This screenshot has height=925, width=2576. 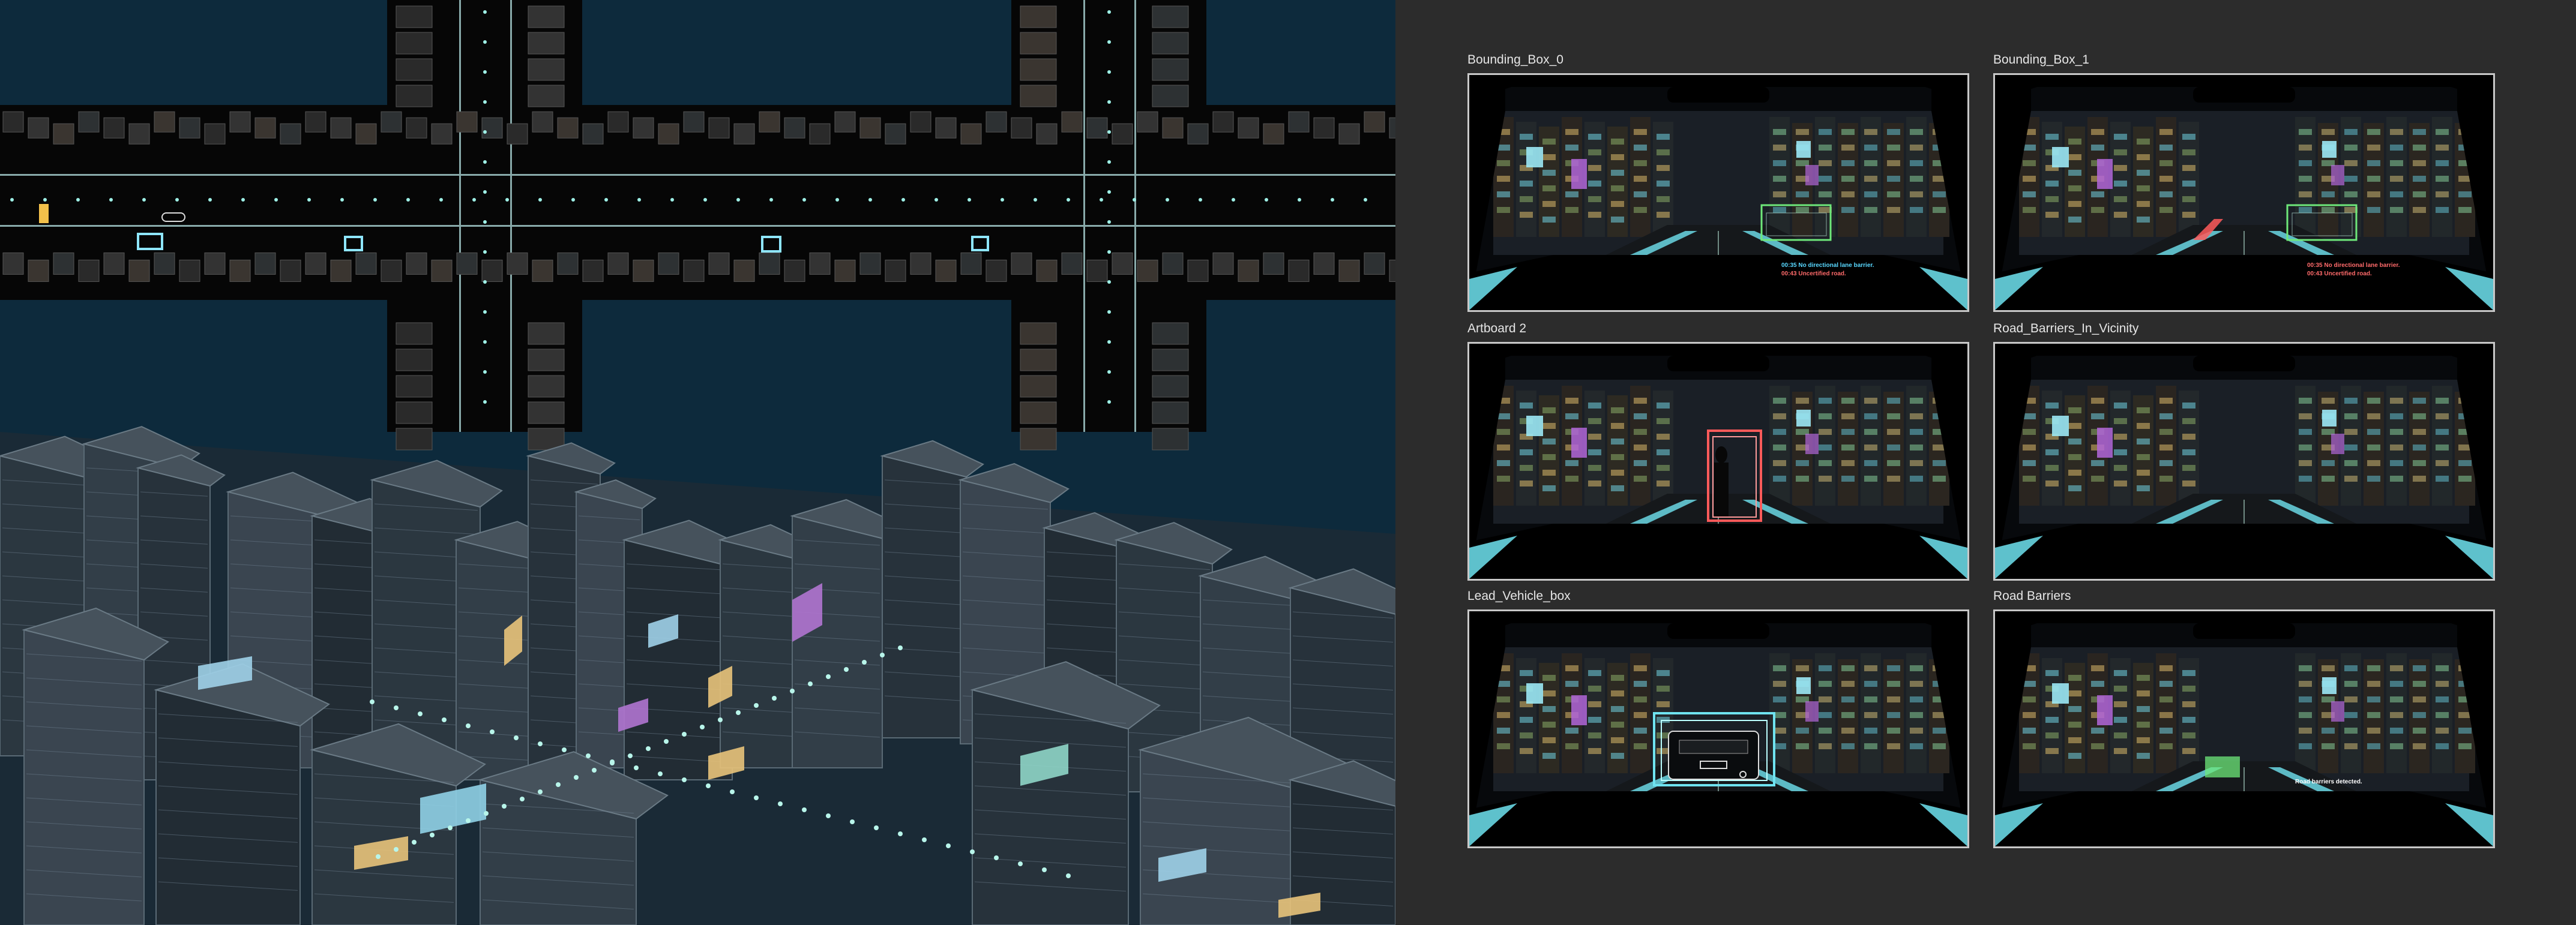 I want to click on artboard-label: Bounding_Box_0, so click(x=1515, y=60).